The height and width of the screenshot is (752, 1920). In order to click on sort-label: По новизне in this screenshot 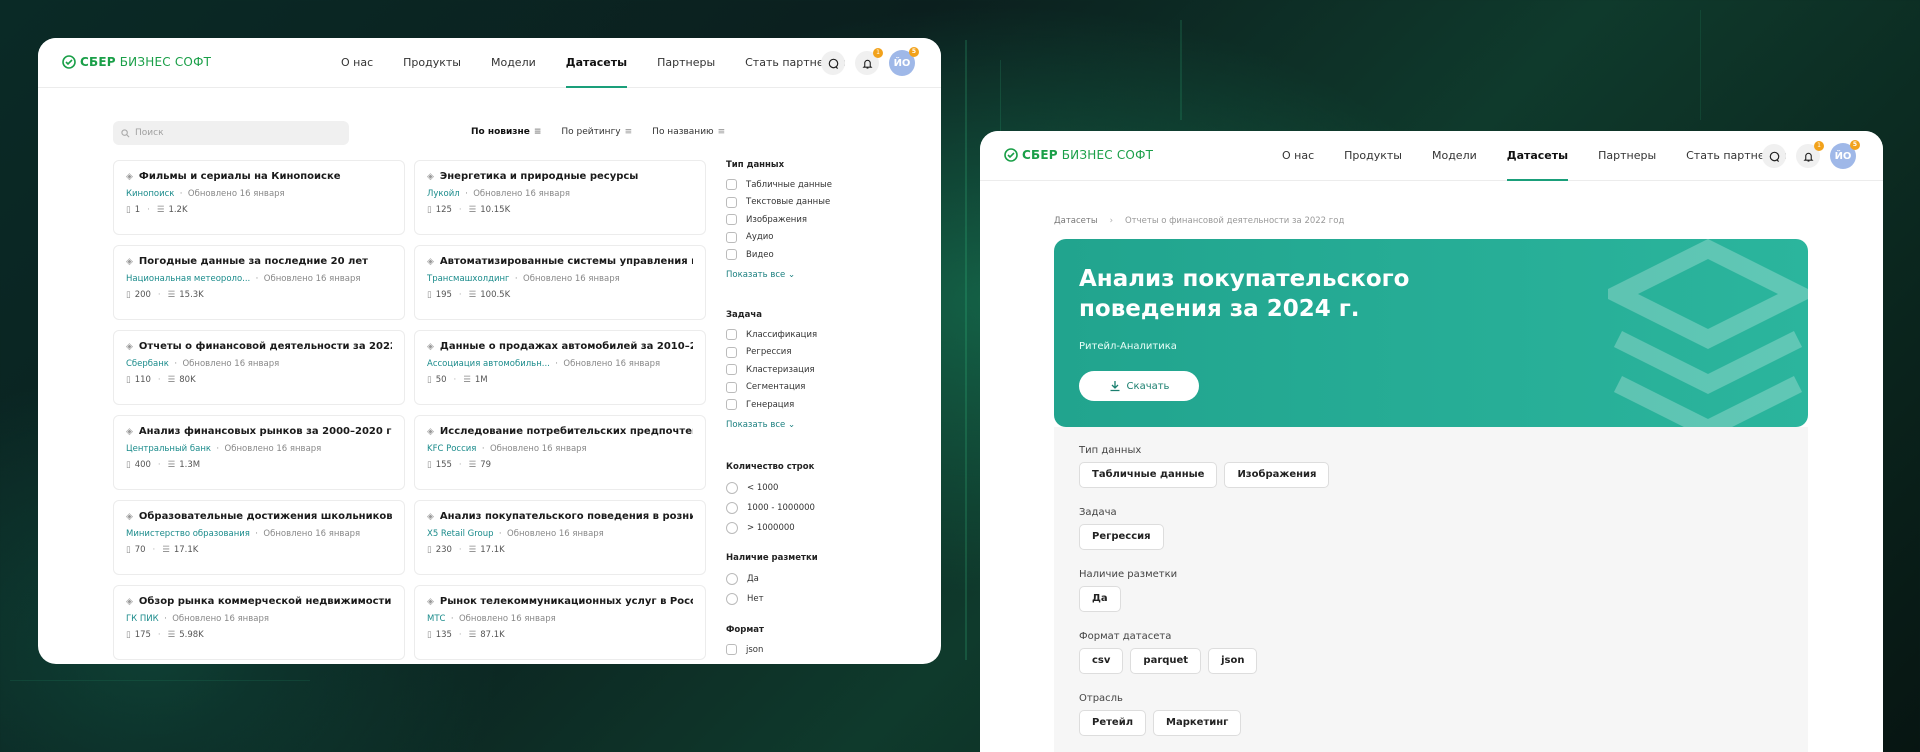, I will do `click(500, 132)`.